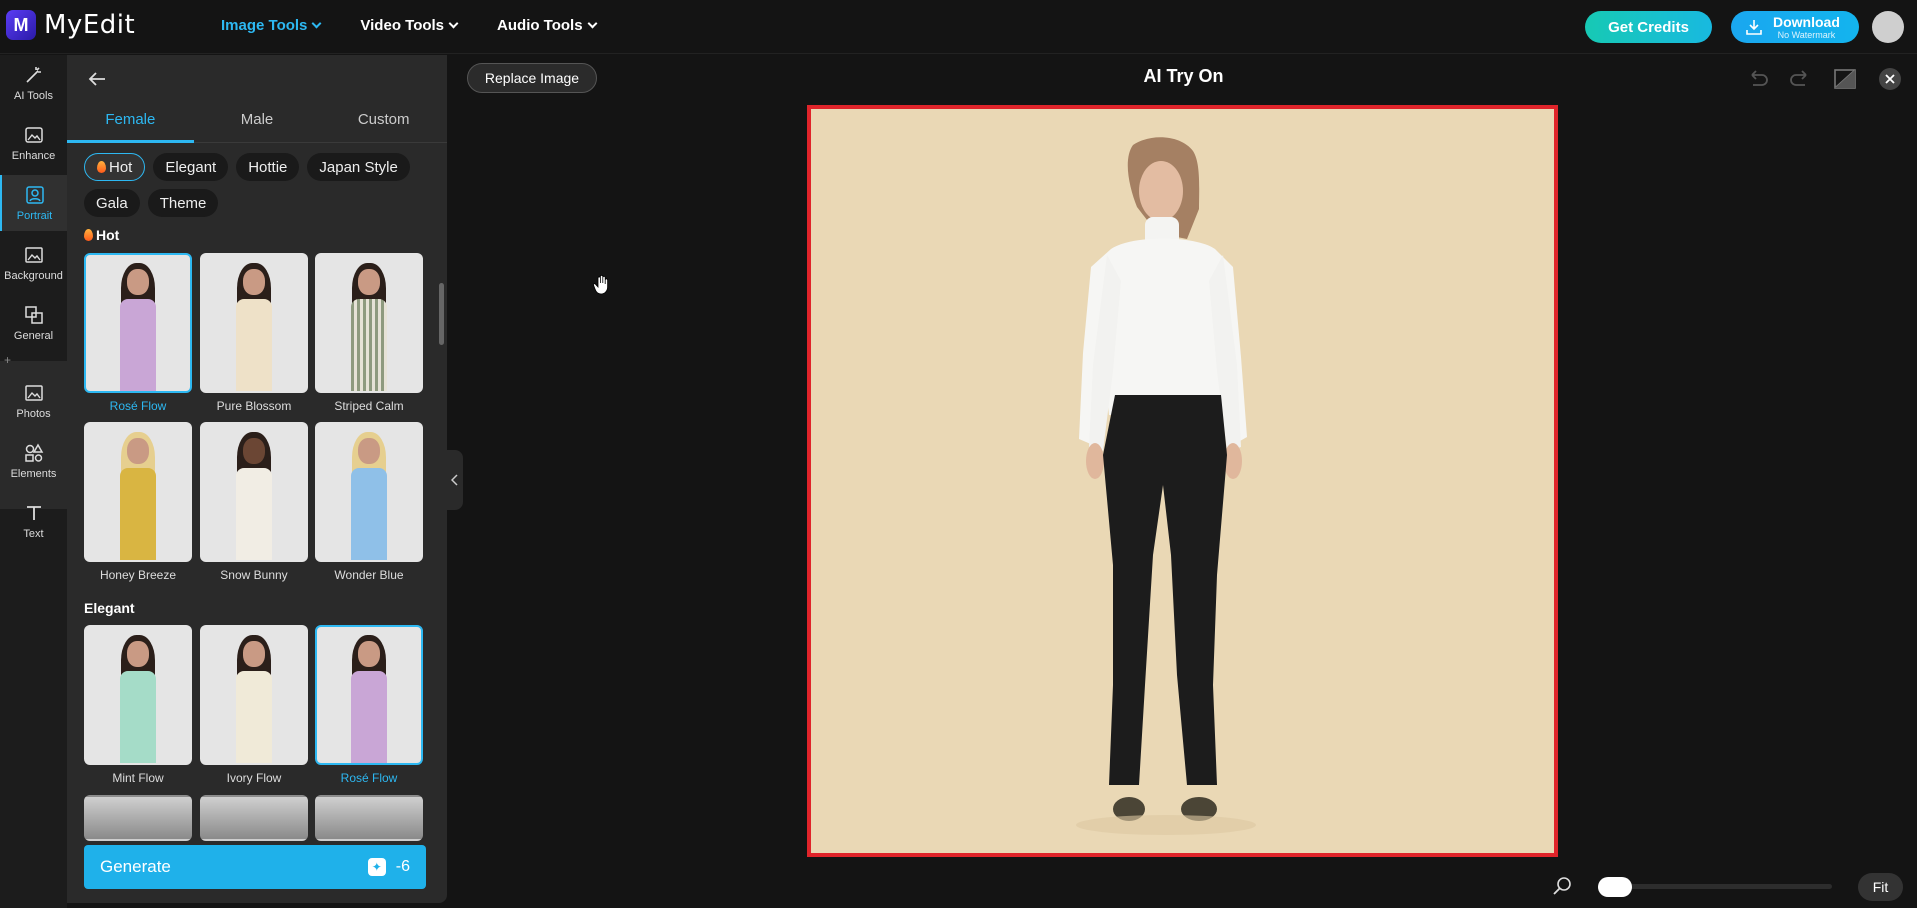 The height and width of the screenshot is (908, 1917). I want to click on outfit-card: Wonder Blue, so click(369, 502).